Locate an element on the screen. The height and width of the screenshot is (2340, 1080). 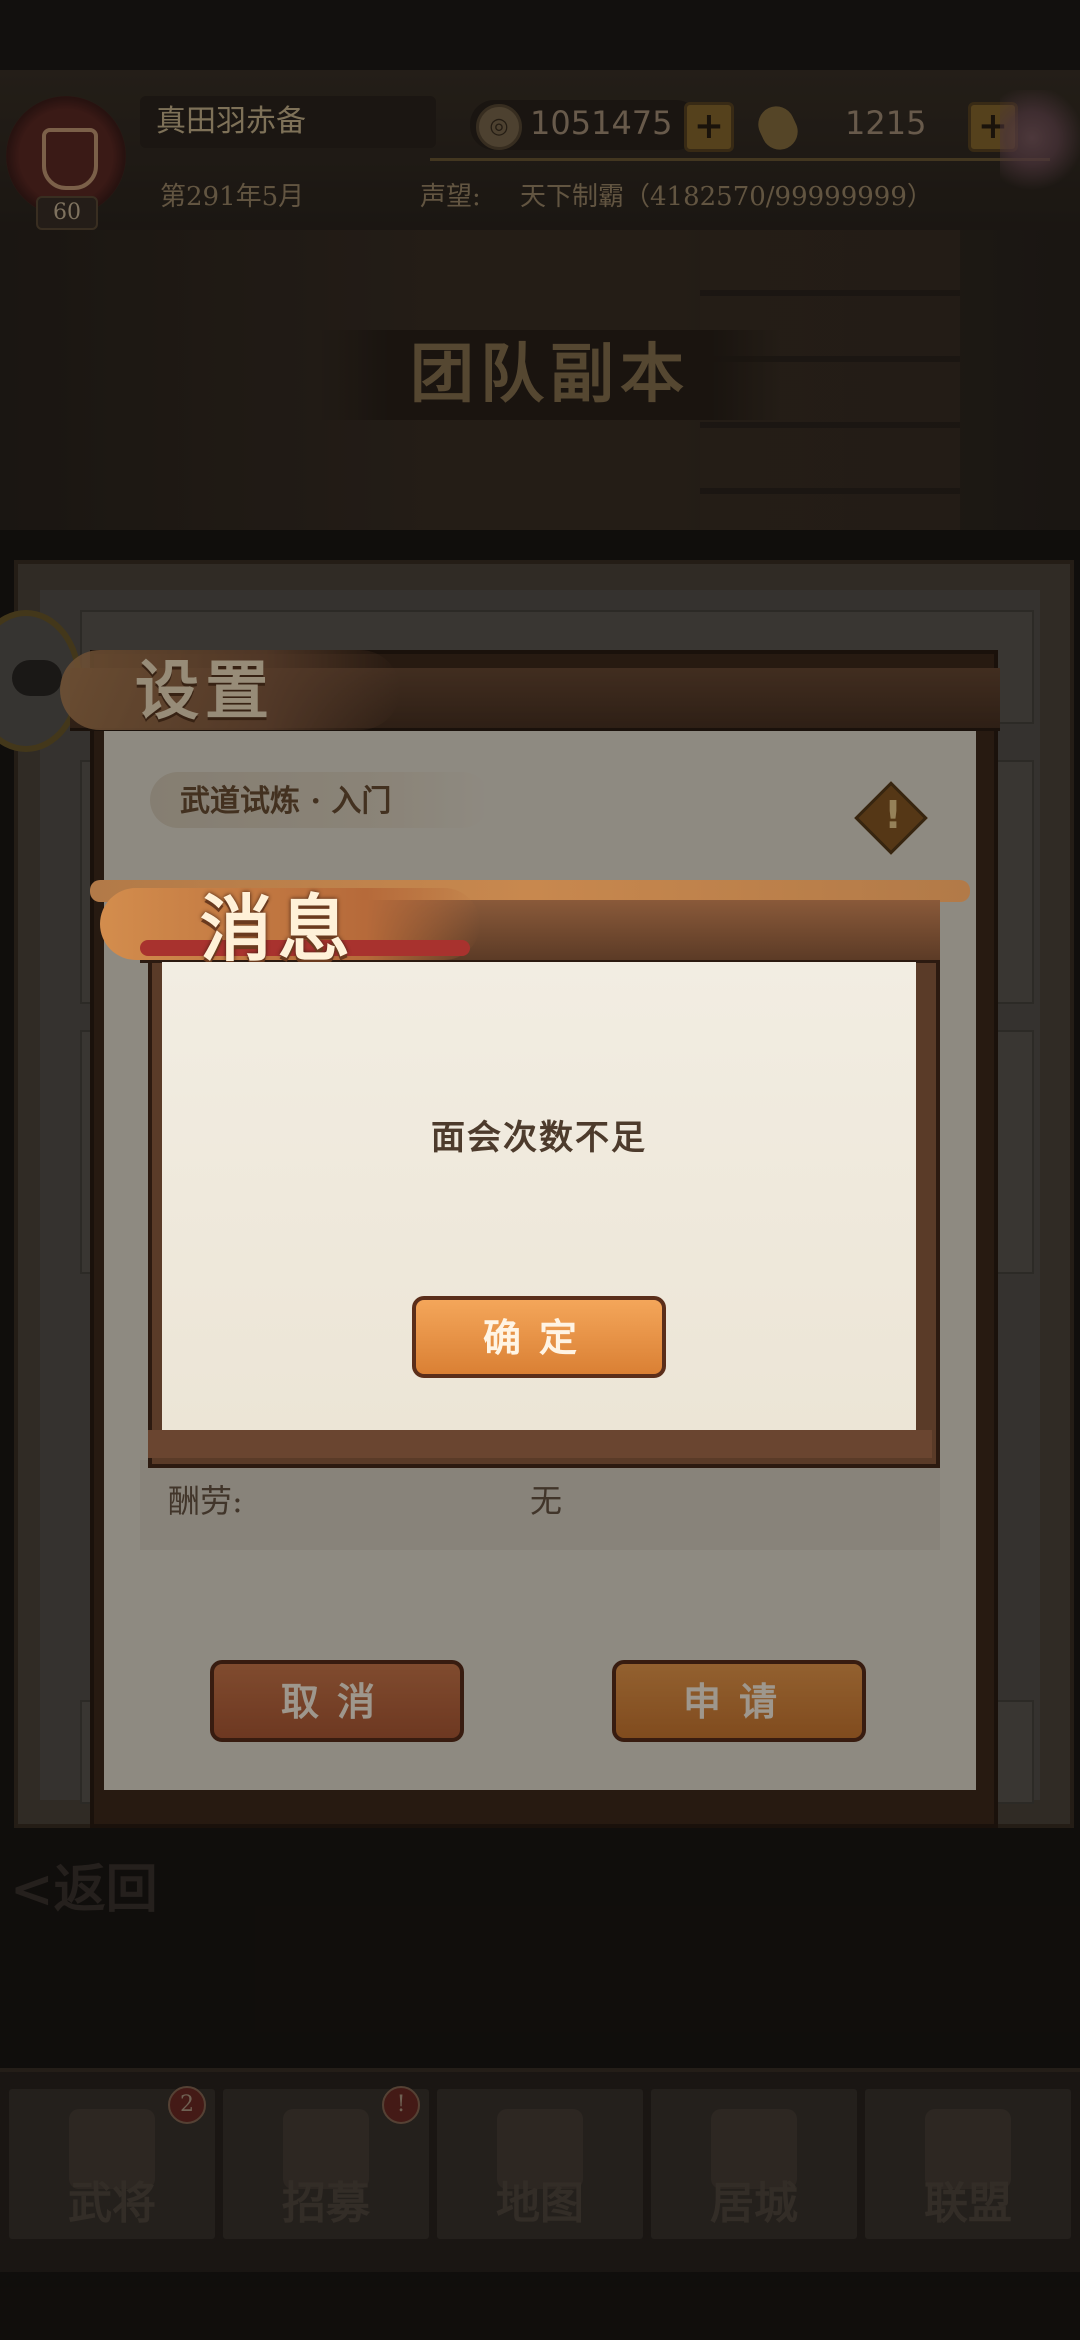
confirm-button: 确定 is located at coordinates (539, 1337).